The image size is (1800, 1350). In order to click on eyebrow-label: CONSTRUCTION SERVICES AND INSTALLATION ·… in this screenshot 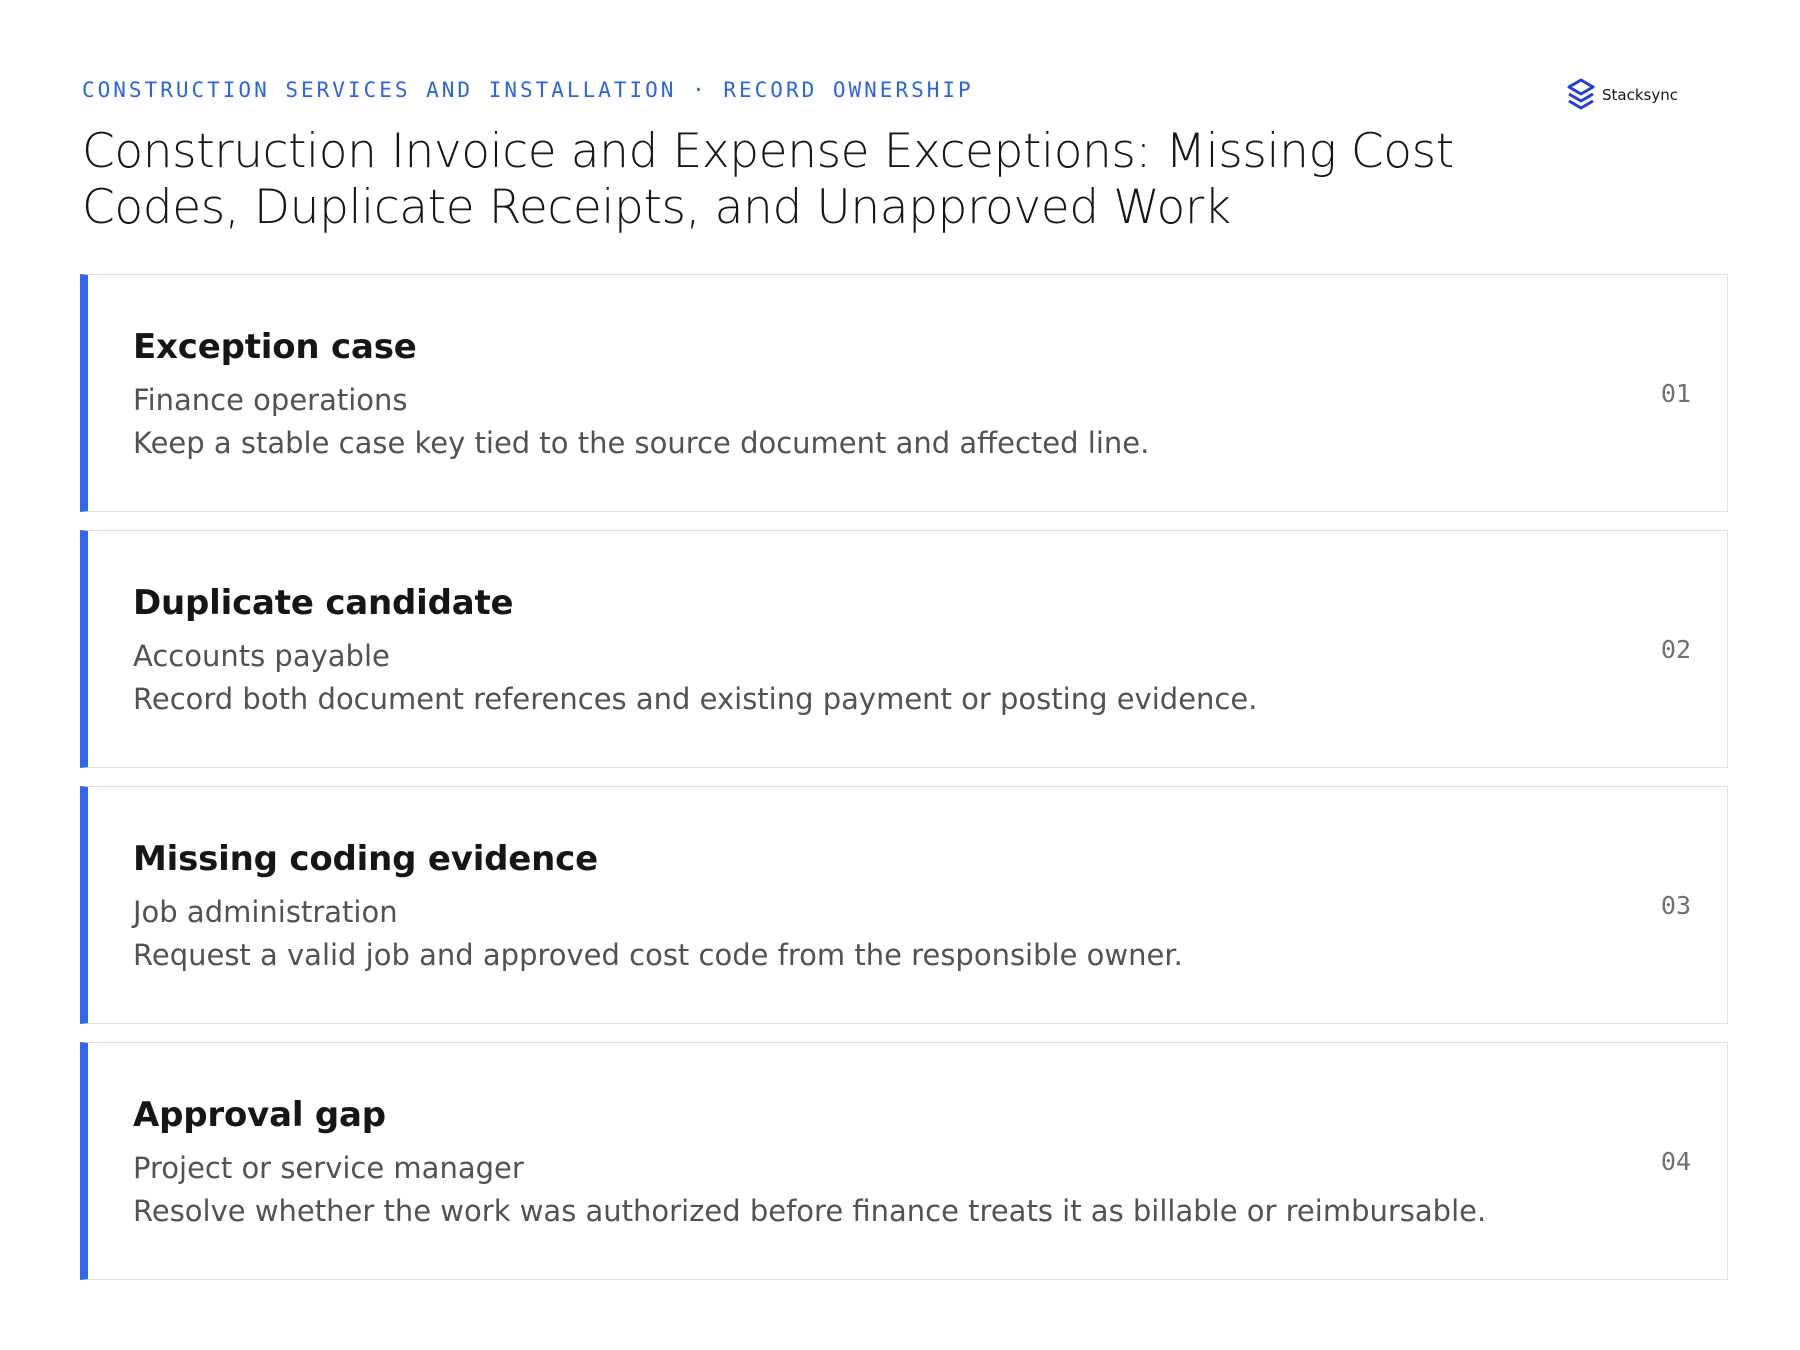, I will do `click(528, 90)`.